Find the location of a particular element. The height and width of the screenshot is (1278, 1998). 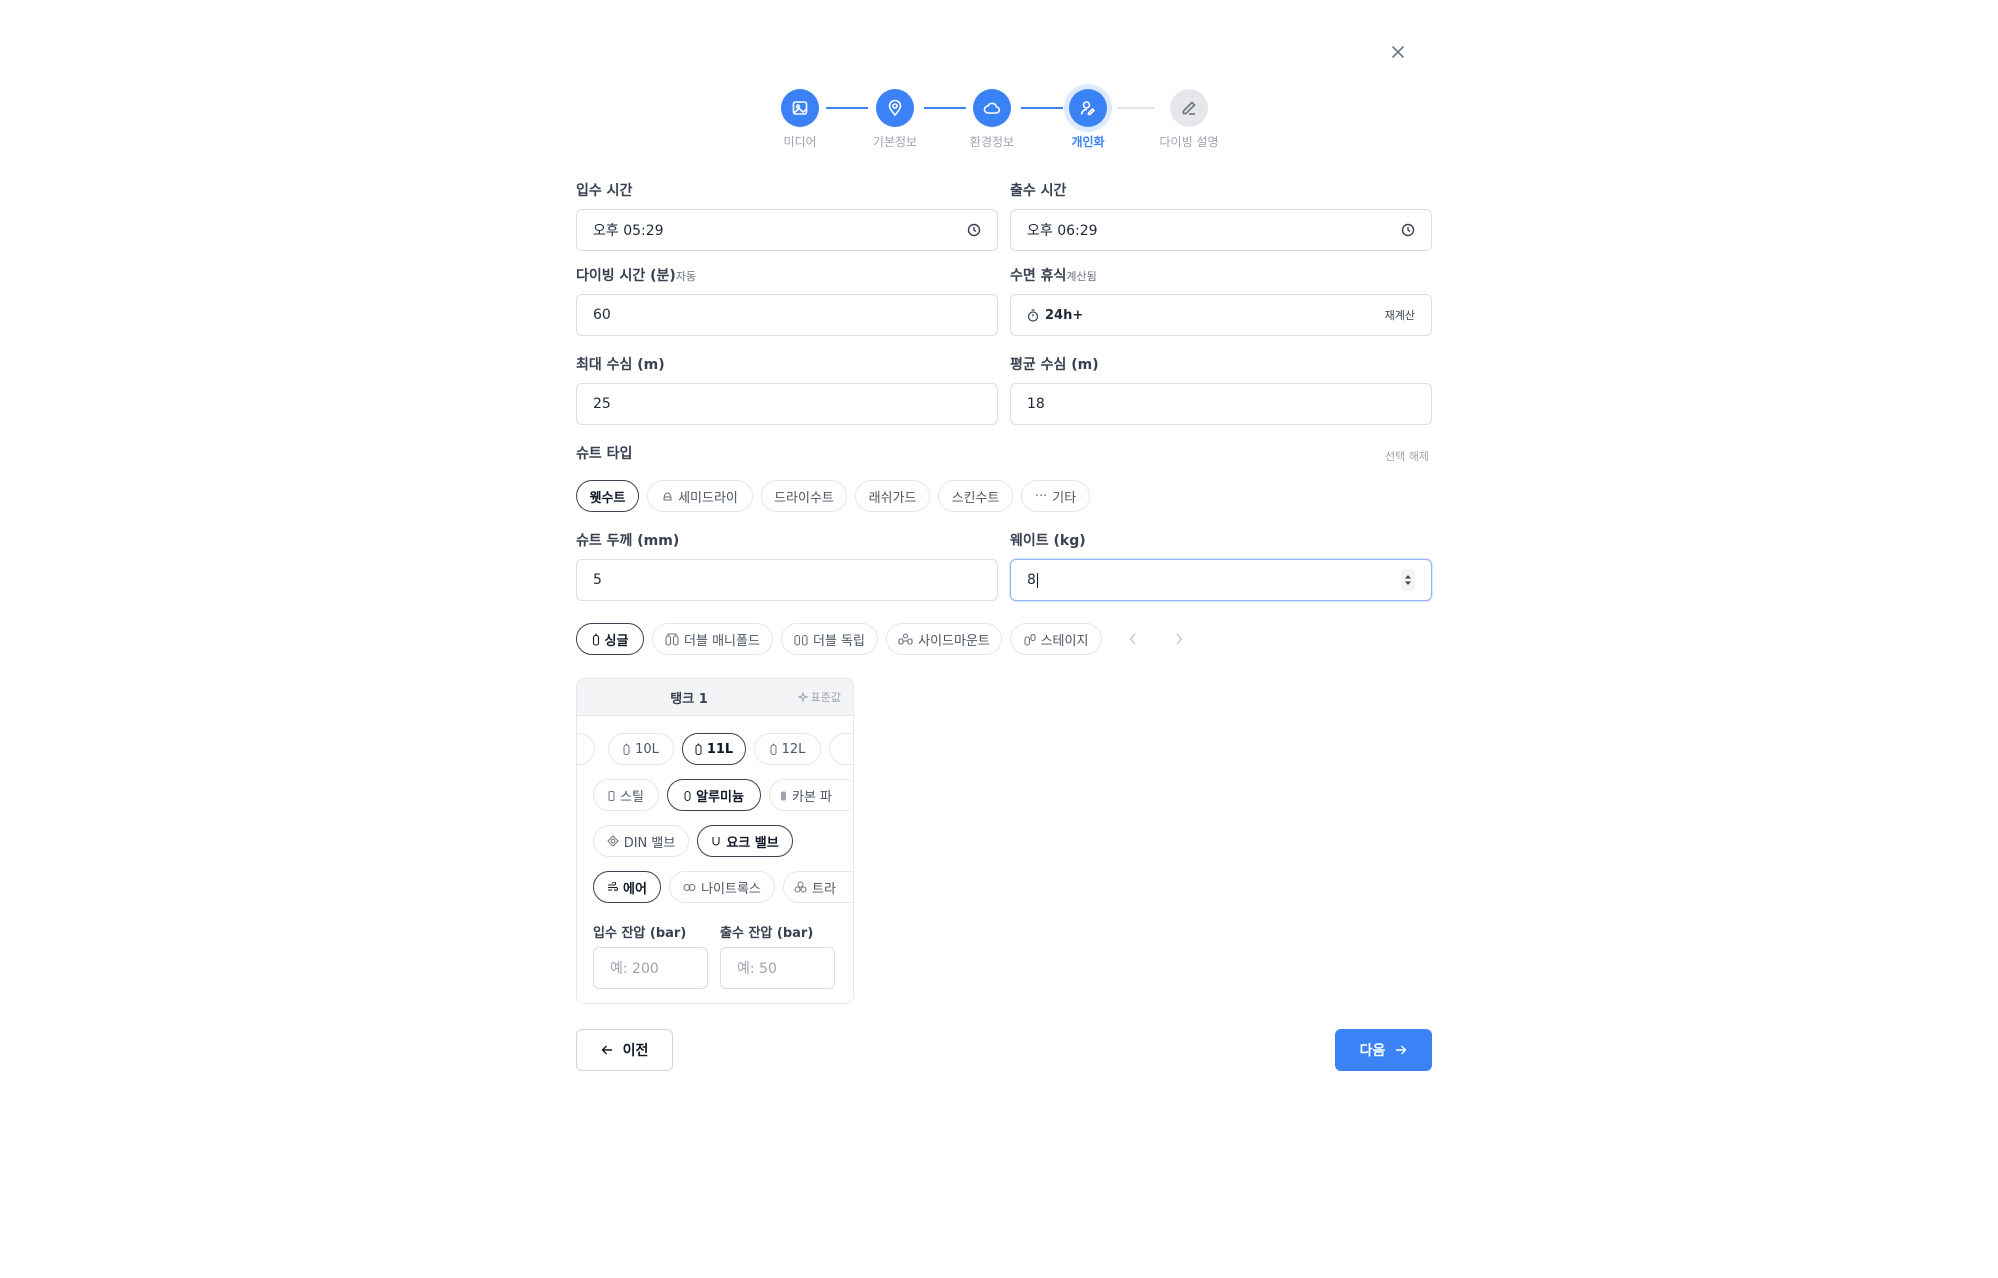

tank-gas-trimix: 트라 is located at coordinates (818, 887).